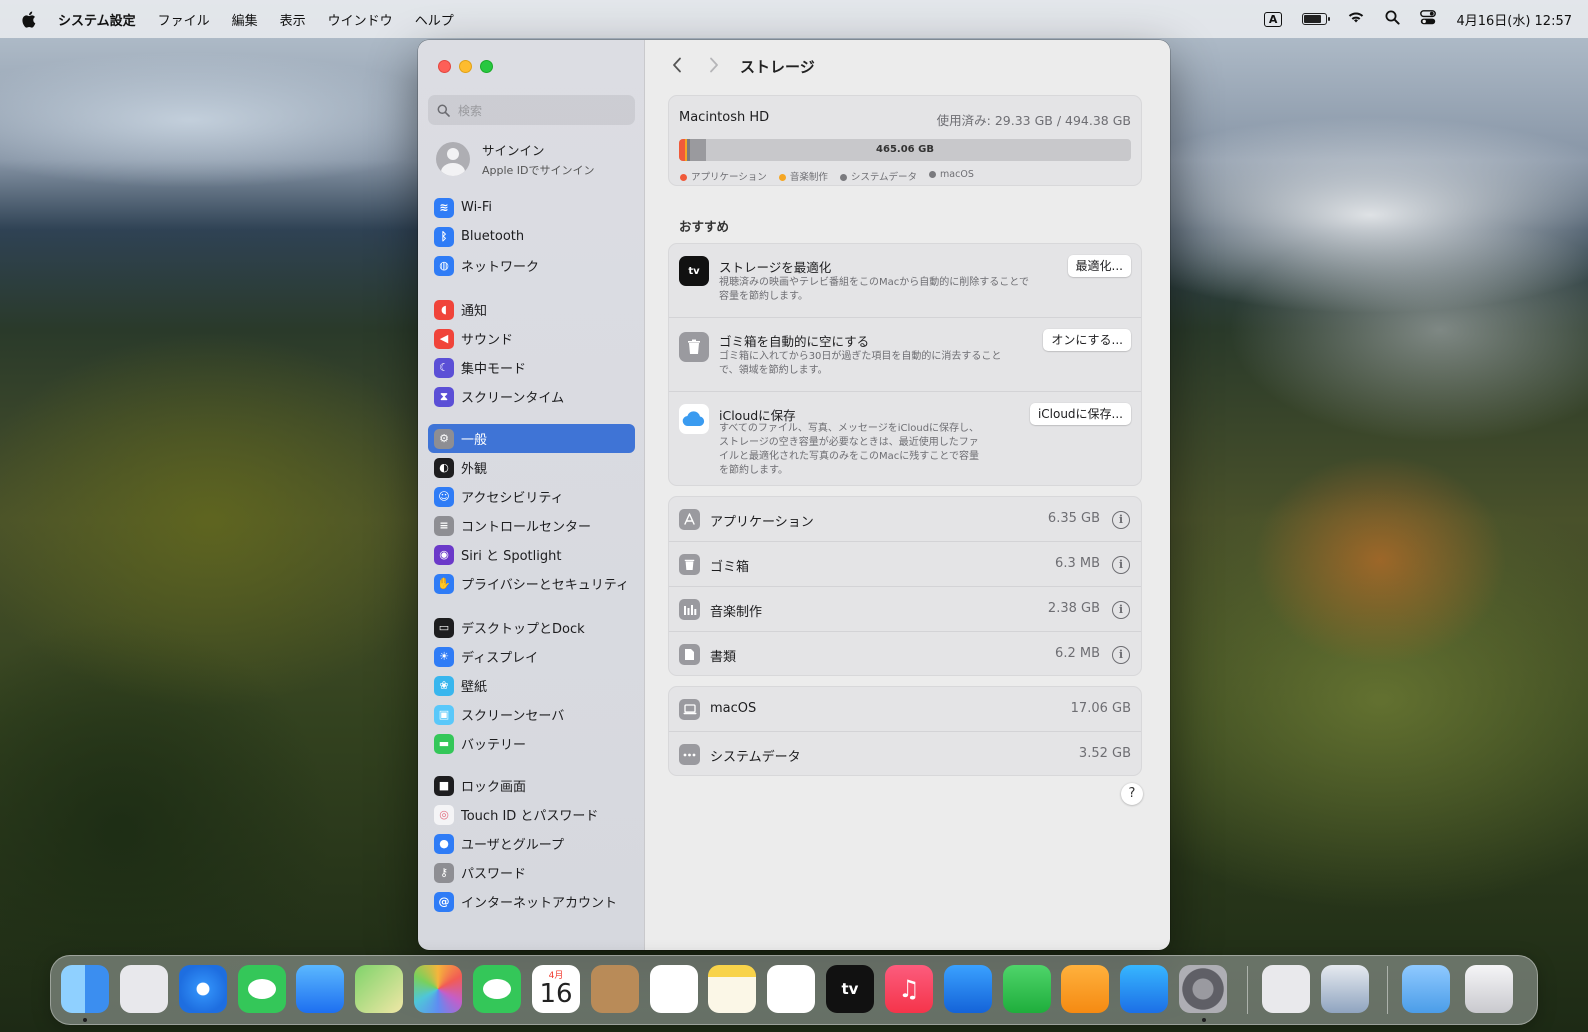  Describe the element at coordinates (184, 19) in the screenshot. I see `menu-file: ファイル` at that location.